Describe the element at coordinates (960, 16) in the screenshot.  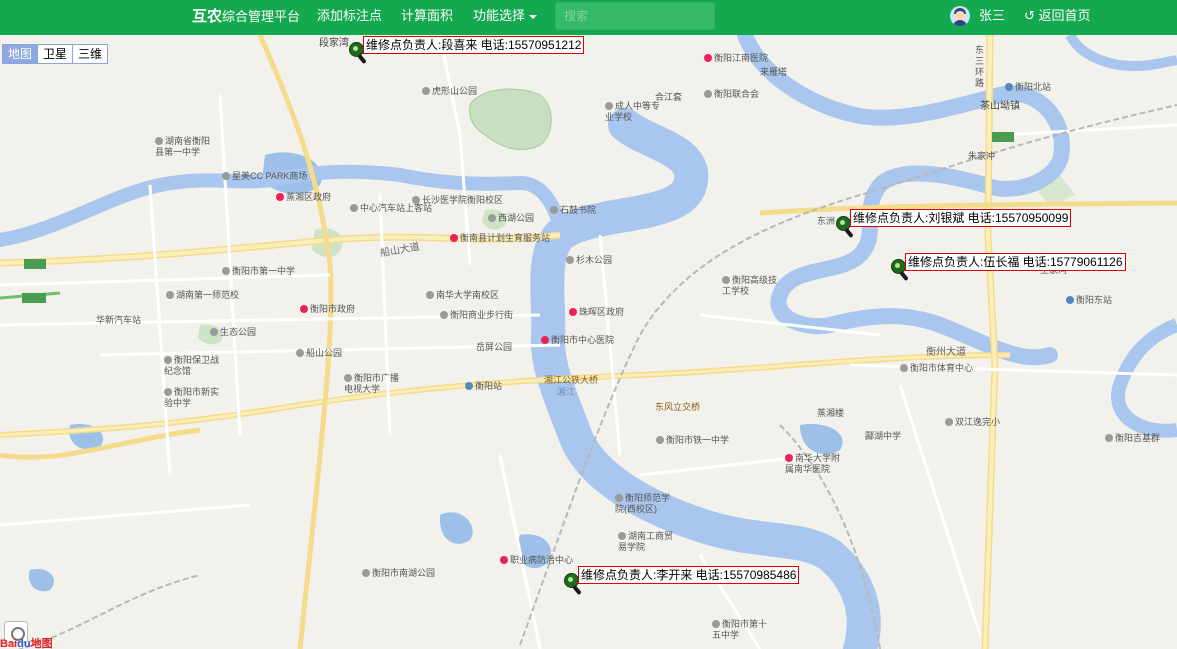
I see `avatar` at that location.